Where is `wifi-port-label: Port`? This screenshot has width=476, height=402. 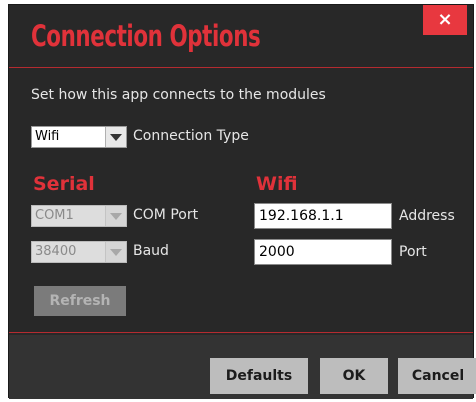 wifi-port-label: Port is located at coordinates (413, 252).